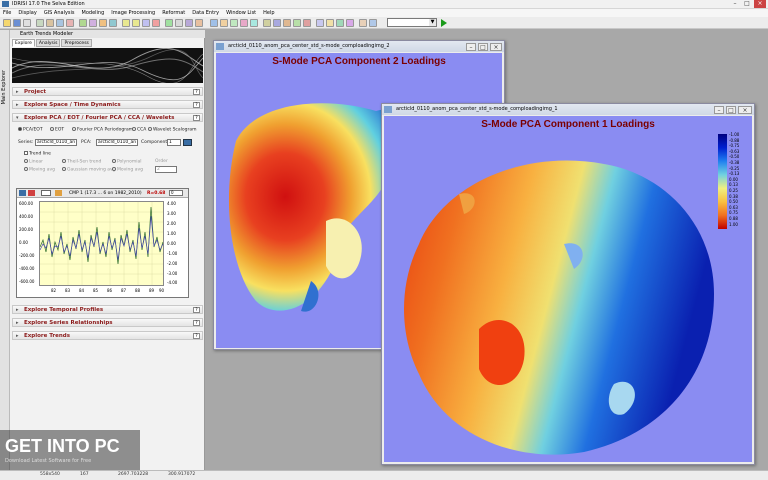 Image resolution: width=768 pixels, height=480 pixels. I want to click on side-tab-main-explorer: Main Explorer, so click(4, 87).